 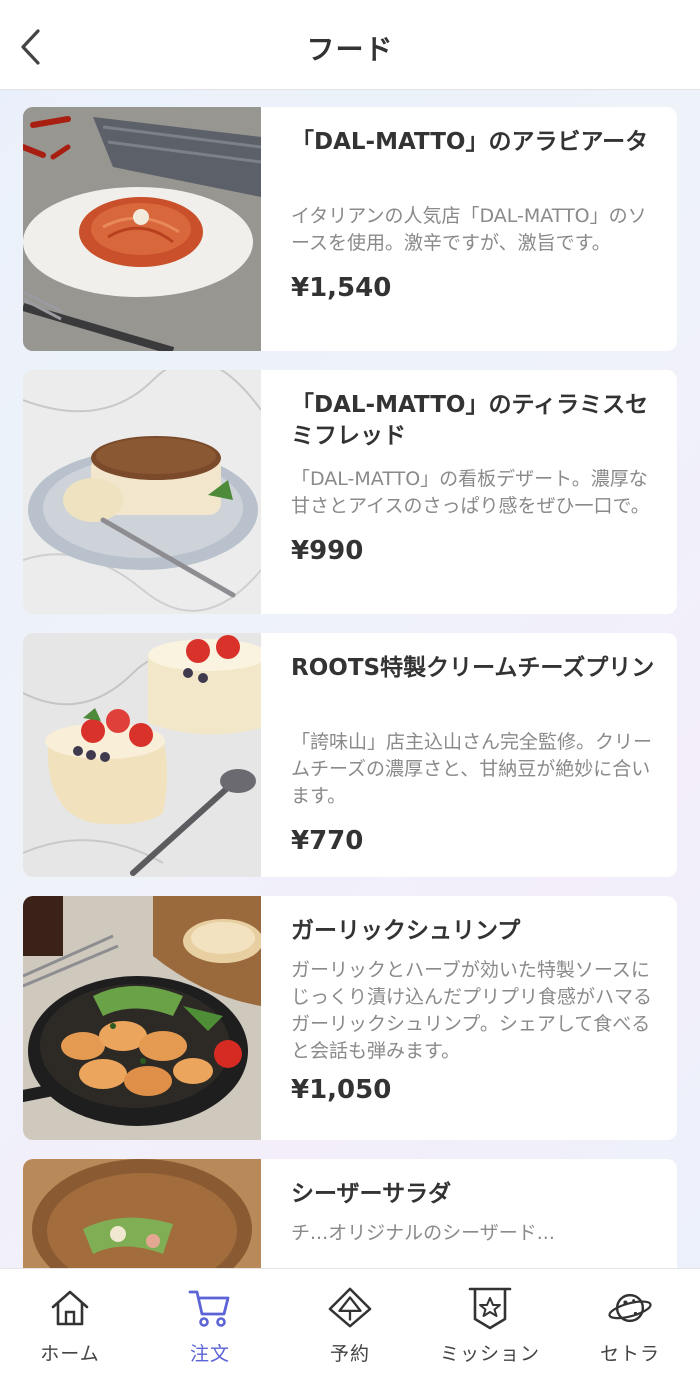 I want to click on food-price: ¥1,540, so click(x=341, y=288).